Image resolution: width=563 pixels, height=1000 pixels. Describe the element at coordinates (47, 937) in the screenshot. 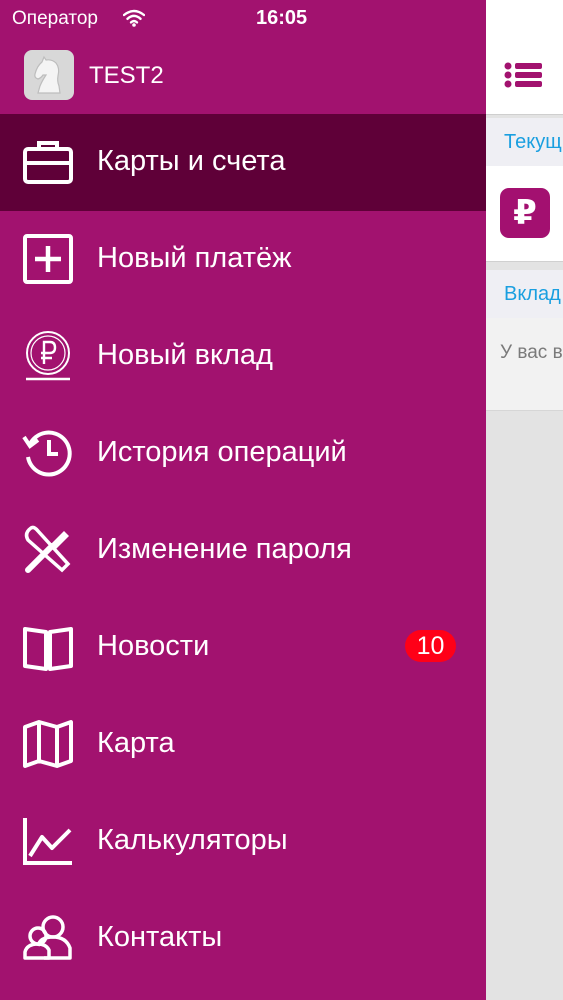

I see `contacts-icon` at that location.